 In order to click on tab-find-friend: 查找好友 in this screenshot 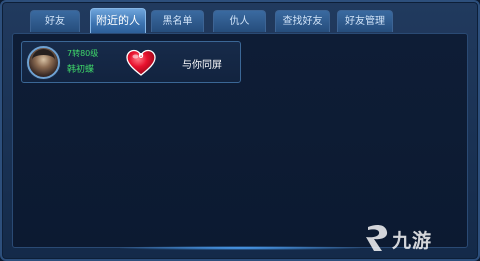, I will do `click(302, 21)`.